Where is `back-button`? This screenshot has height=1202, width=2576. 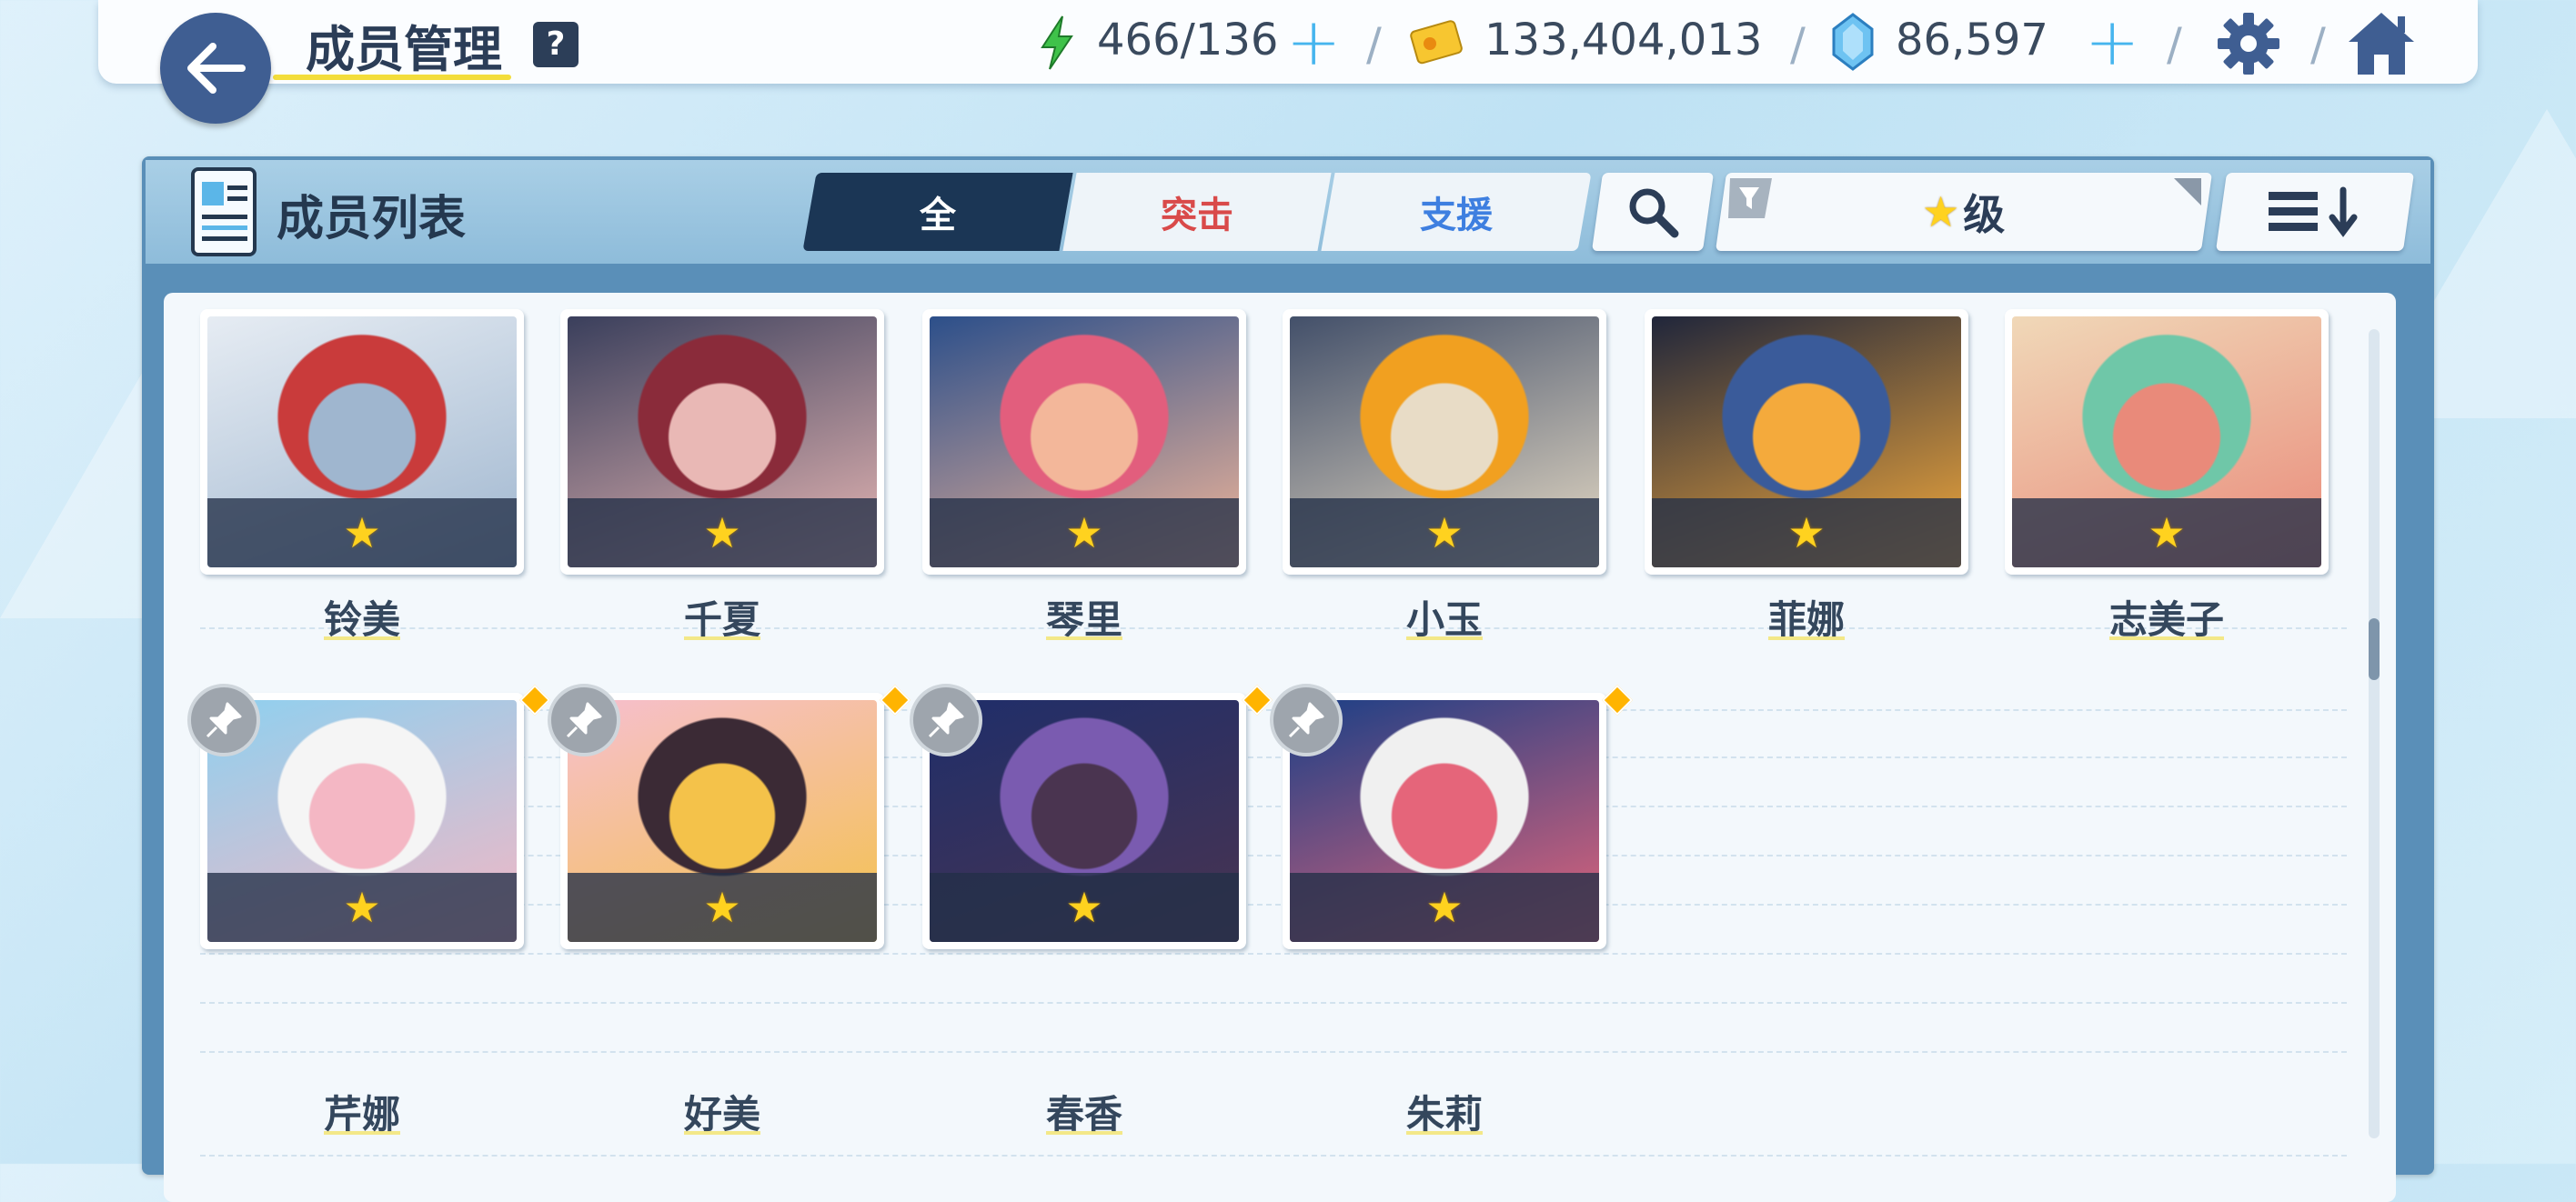 back-button is located at coordinates (215, 68).